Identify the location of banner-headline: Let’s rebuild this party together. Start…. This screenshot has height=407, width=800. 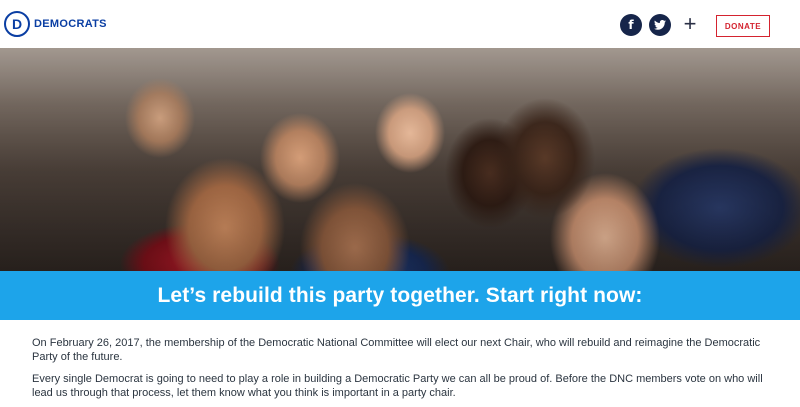
(400, 295).